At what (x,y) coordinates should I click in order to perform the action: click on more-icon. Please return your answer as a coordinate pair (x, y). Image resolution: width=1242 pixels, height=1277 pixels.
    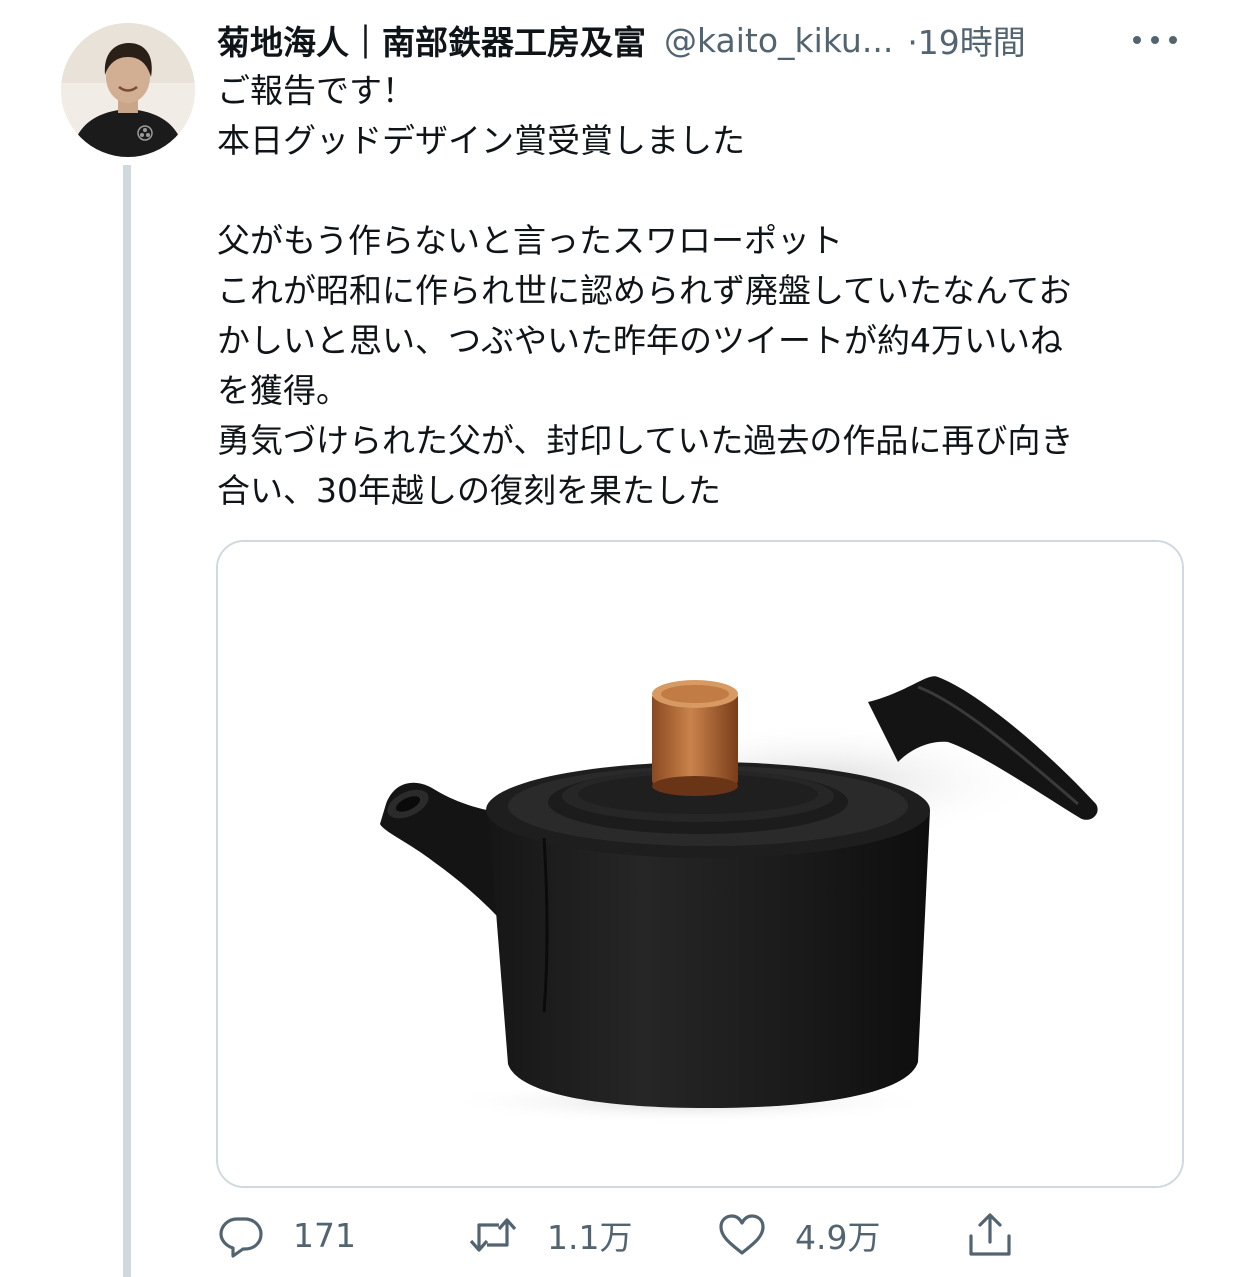
    Looking at the image, I should click on (1155, 40).